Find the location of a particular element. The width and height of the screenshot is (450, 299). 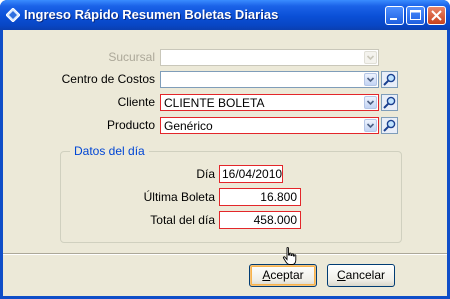

ultima-boleta-value: 16.800 is located at coordinates (278, 197).